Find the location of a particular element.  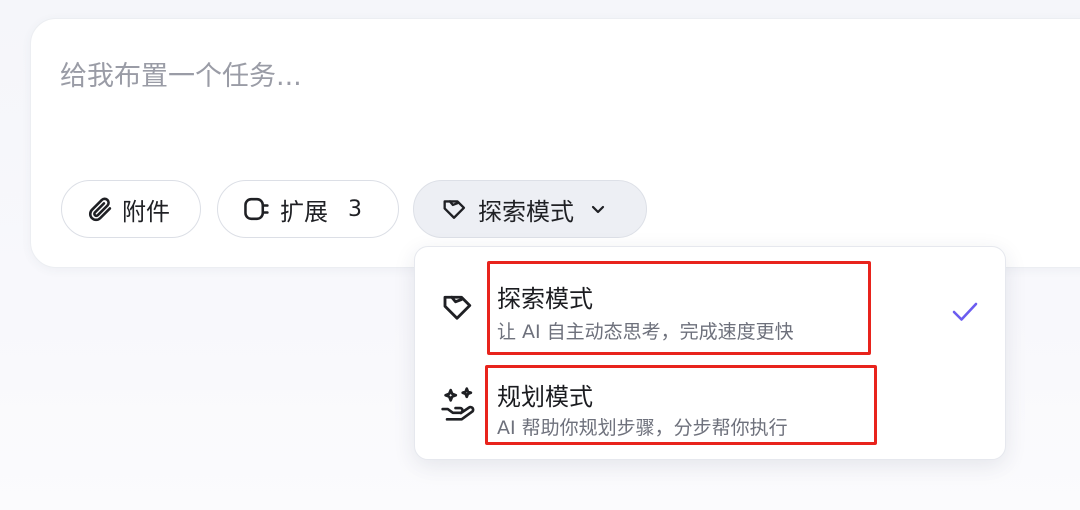

menu-item-description: 让 AI 自主动态思考，完成速度更快 is located at coordinates (645, 332).